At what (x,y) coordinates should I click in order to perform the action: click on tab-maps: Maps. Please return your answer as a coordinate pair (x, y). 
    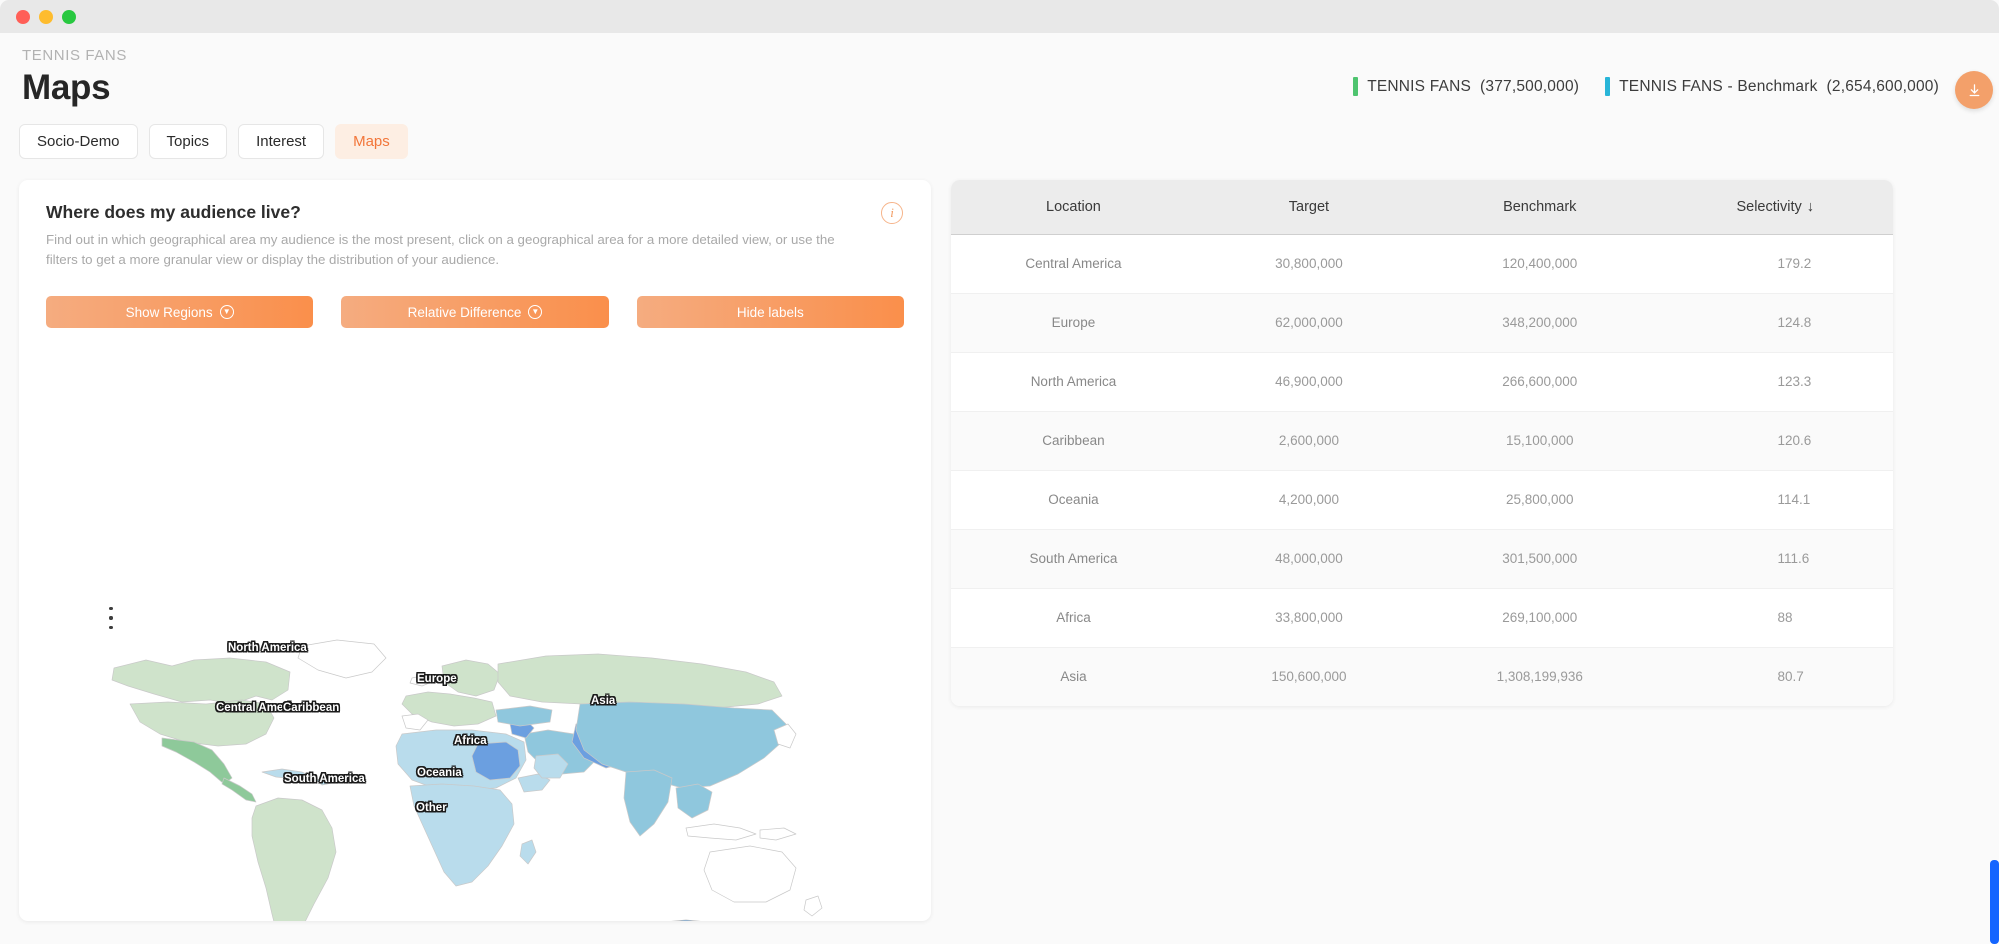
    Looking at the image, I should click on (371, 141).